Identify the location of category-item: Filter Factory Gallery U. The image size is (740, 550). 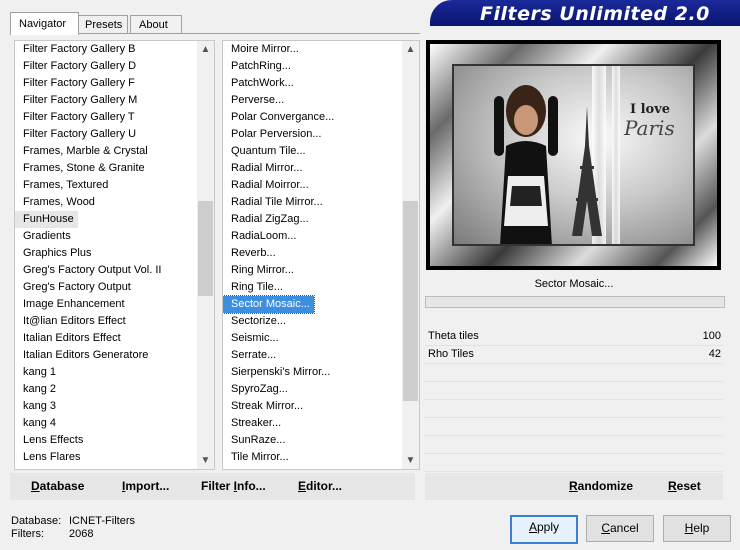
(88, 134).